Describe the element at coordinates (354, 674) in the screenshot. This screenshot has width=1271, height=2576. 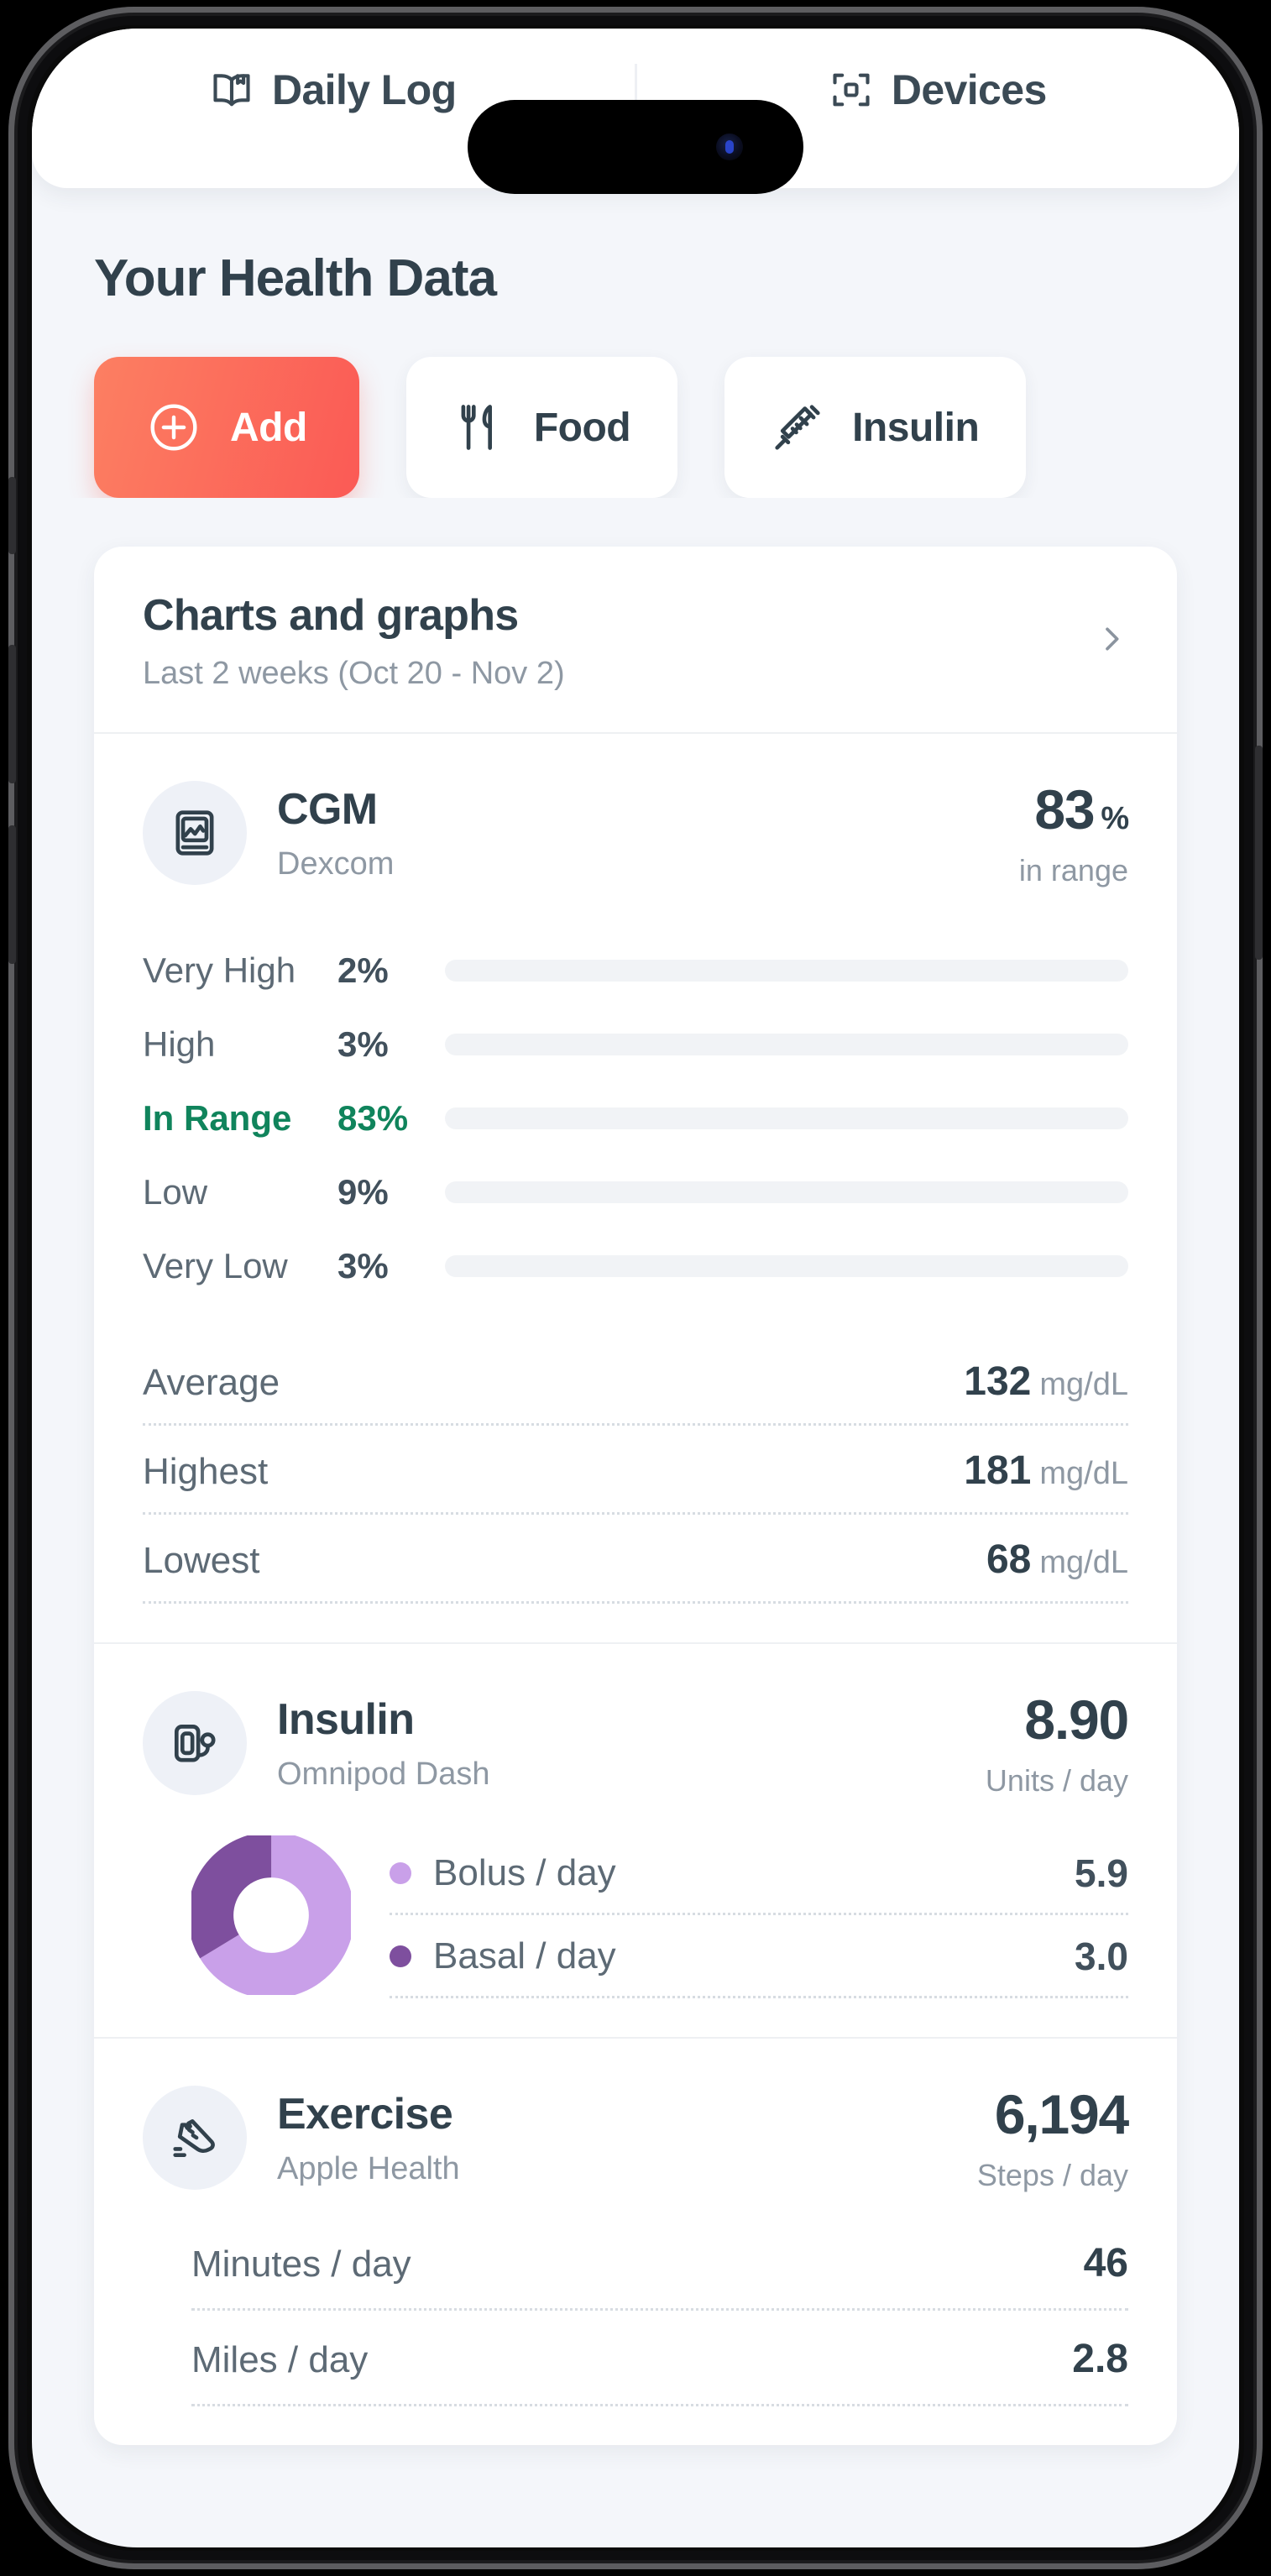
I see `charts-card-subtitle: Last 2 weeks (Oct 20 - Nov 2)` at that location.